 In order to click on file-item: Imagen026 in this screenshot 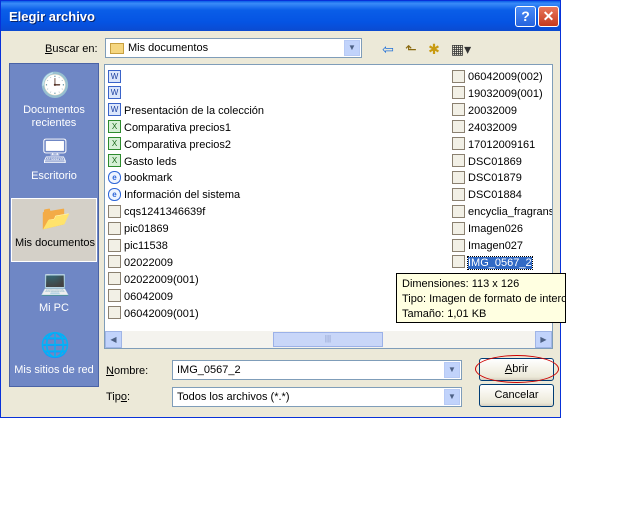, I will do `click(487, 229)`.